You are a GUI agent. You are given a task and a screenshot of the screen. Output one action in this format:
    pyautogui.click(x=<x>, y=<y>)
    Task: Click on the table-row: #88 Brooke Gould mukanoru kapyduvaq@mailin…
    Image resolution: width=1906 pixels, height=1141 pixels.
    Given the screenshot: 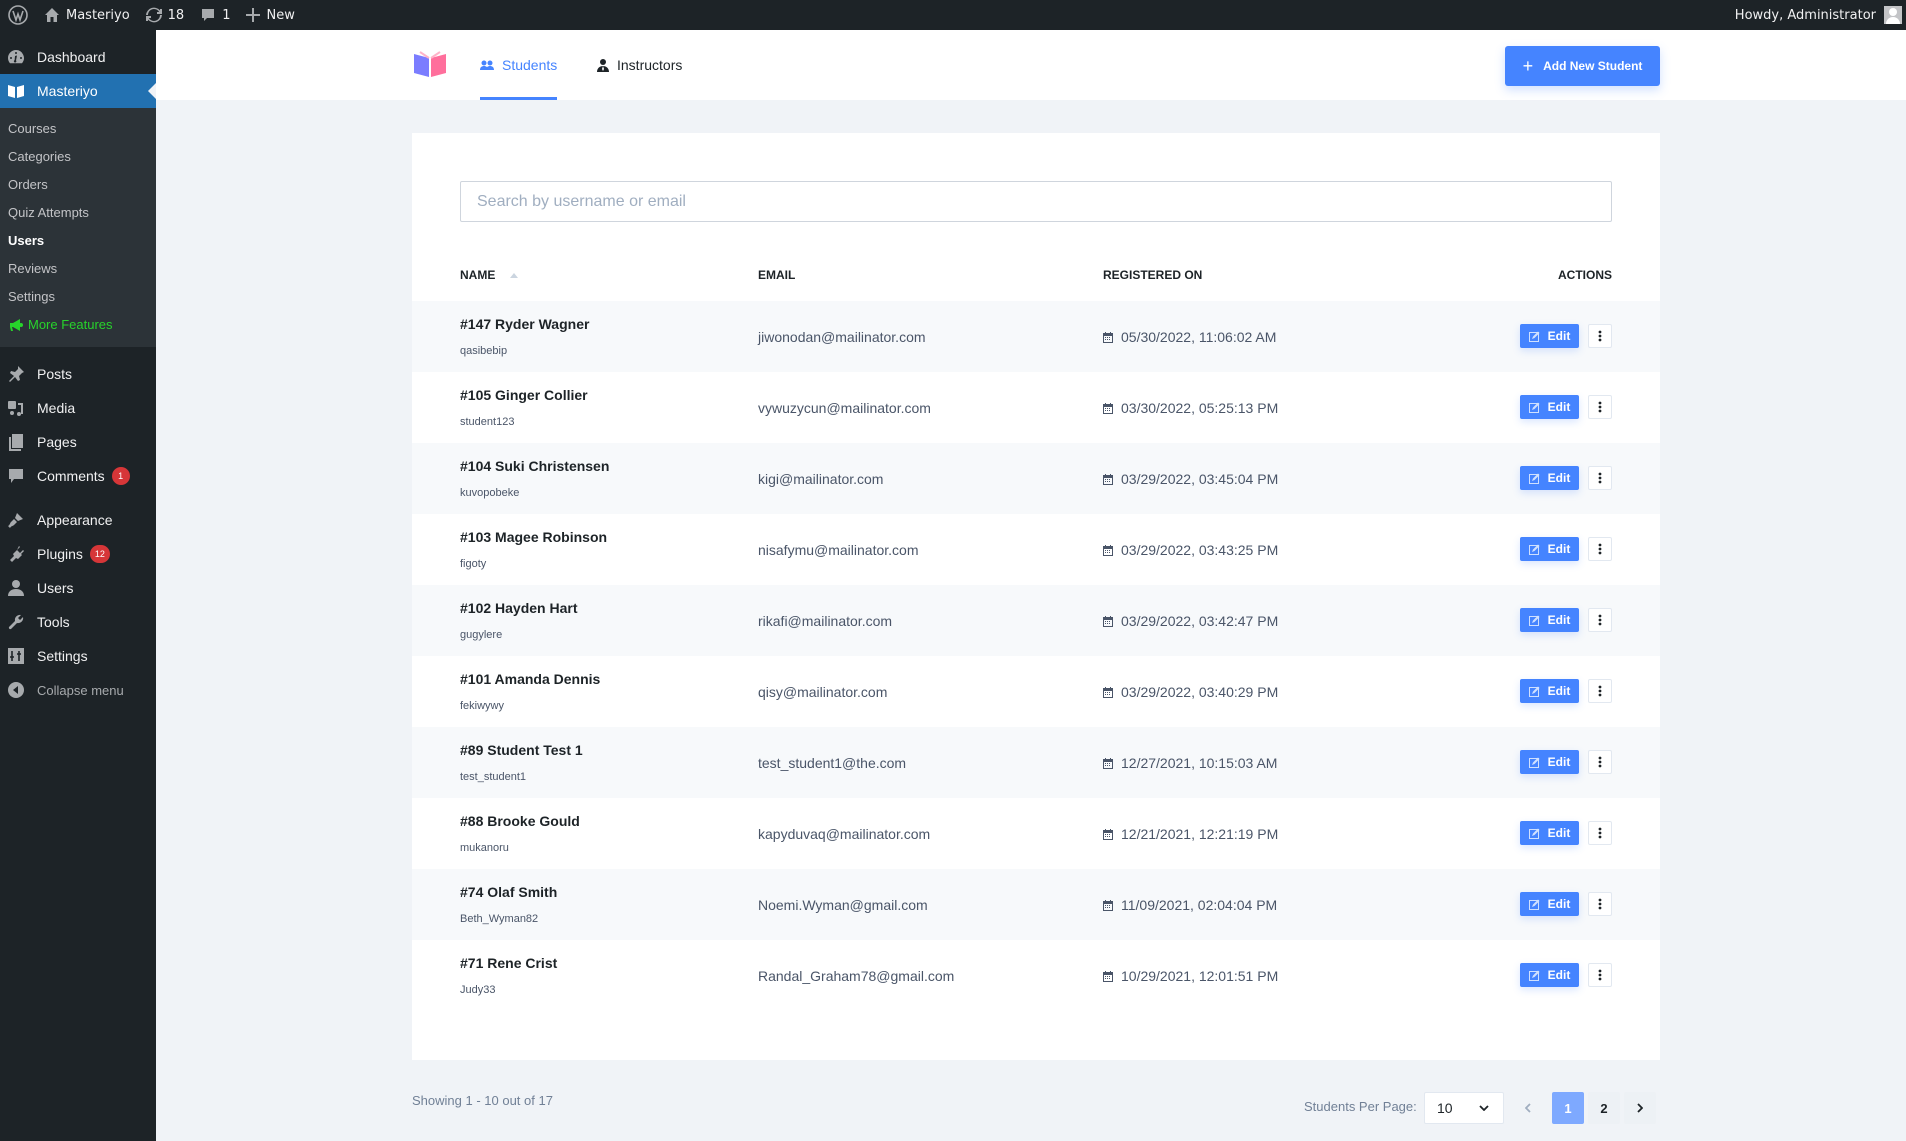 What is the action you would take?
    pyautogui.click(x=1036, y=833)
    